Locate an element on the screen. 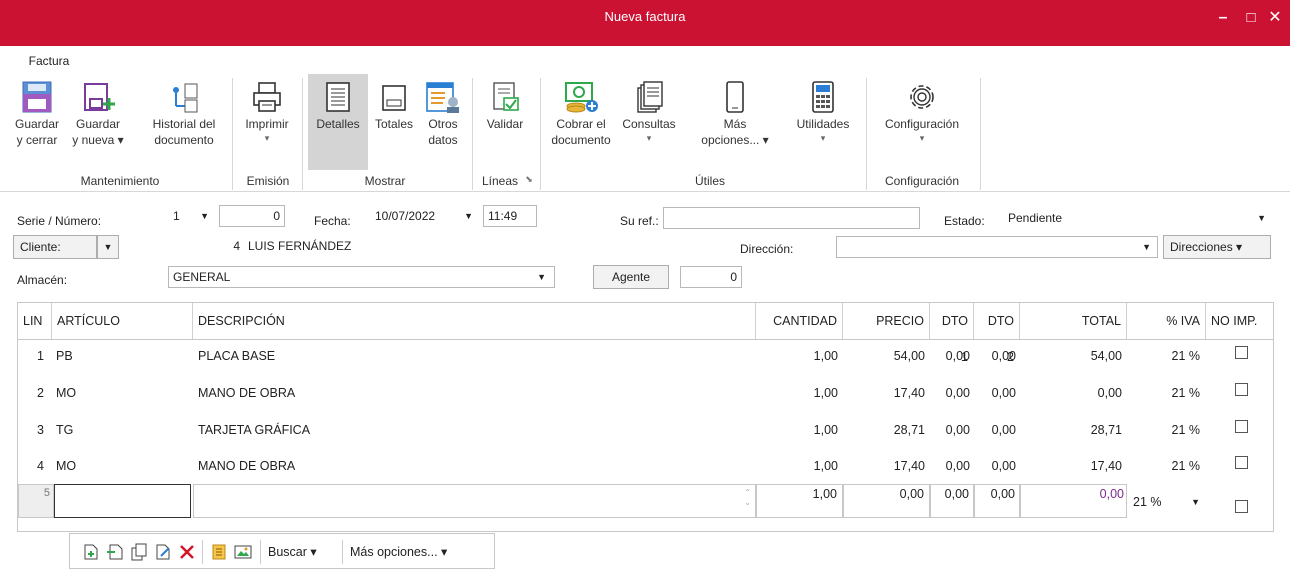  estado-select: Pendiente ▼ is located at coordinates (1137, 218).